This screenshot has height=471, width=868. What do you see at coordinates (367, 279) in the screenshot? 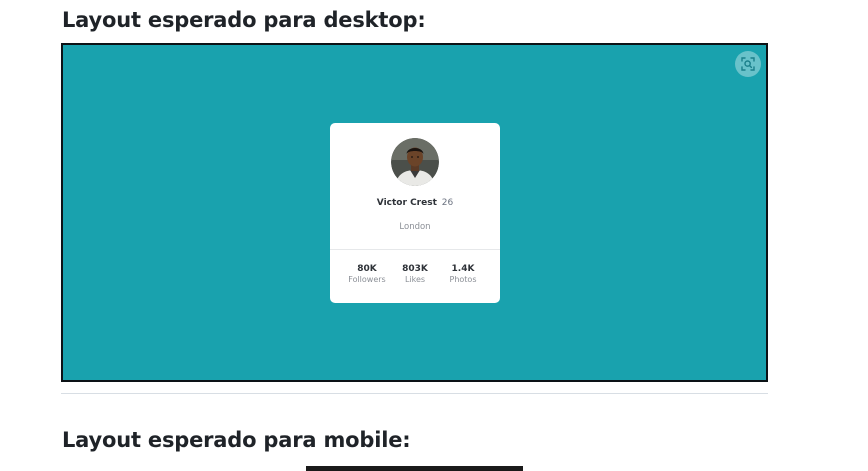
I see `stat-label: Followers` at bounding box center [367, 279].